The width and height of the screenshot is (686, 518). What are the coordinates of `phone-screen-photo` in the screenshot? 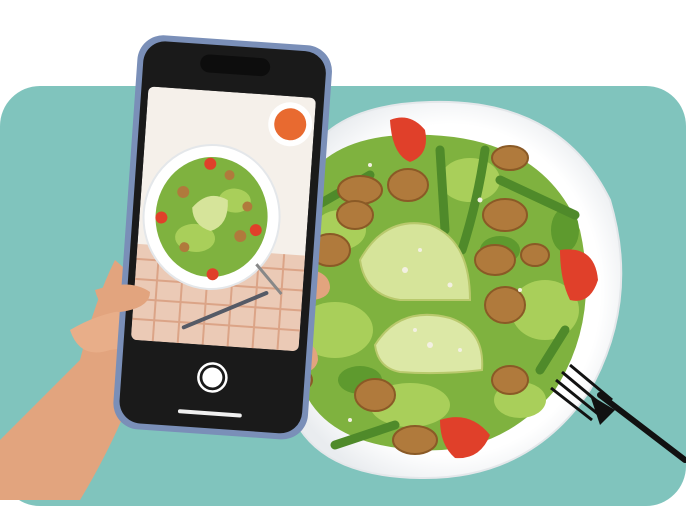 It's located at (223, 219).